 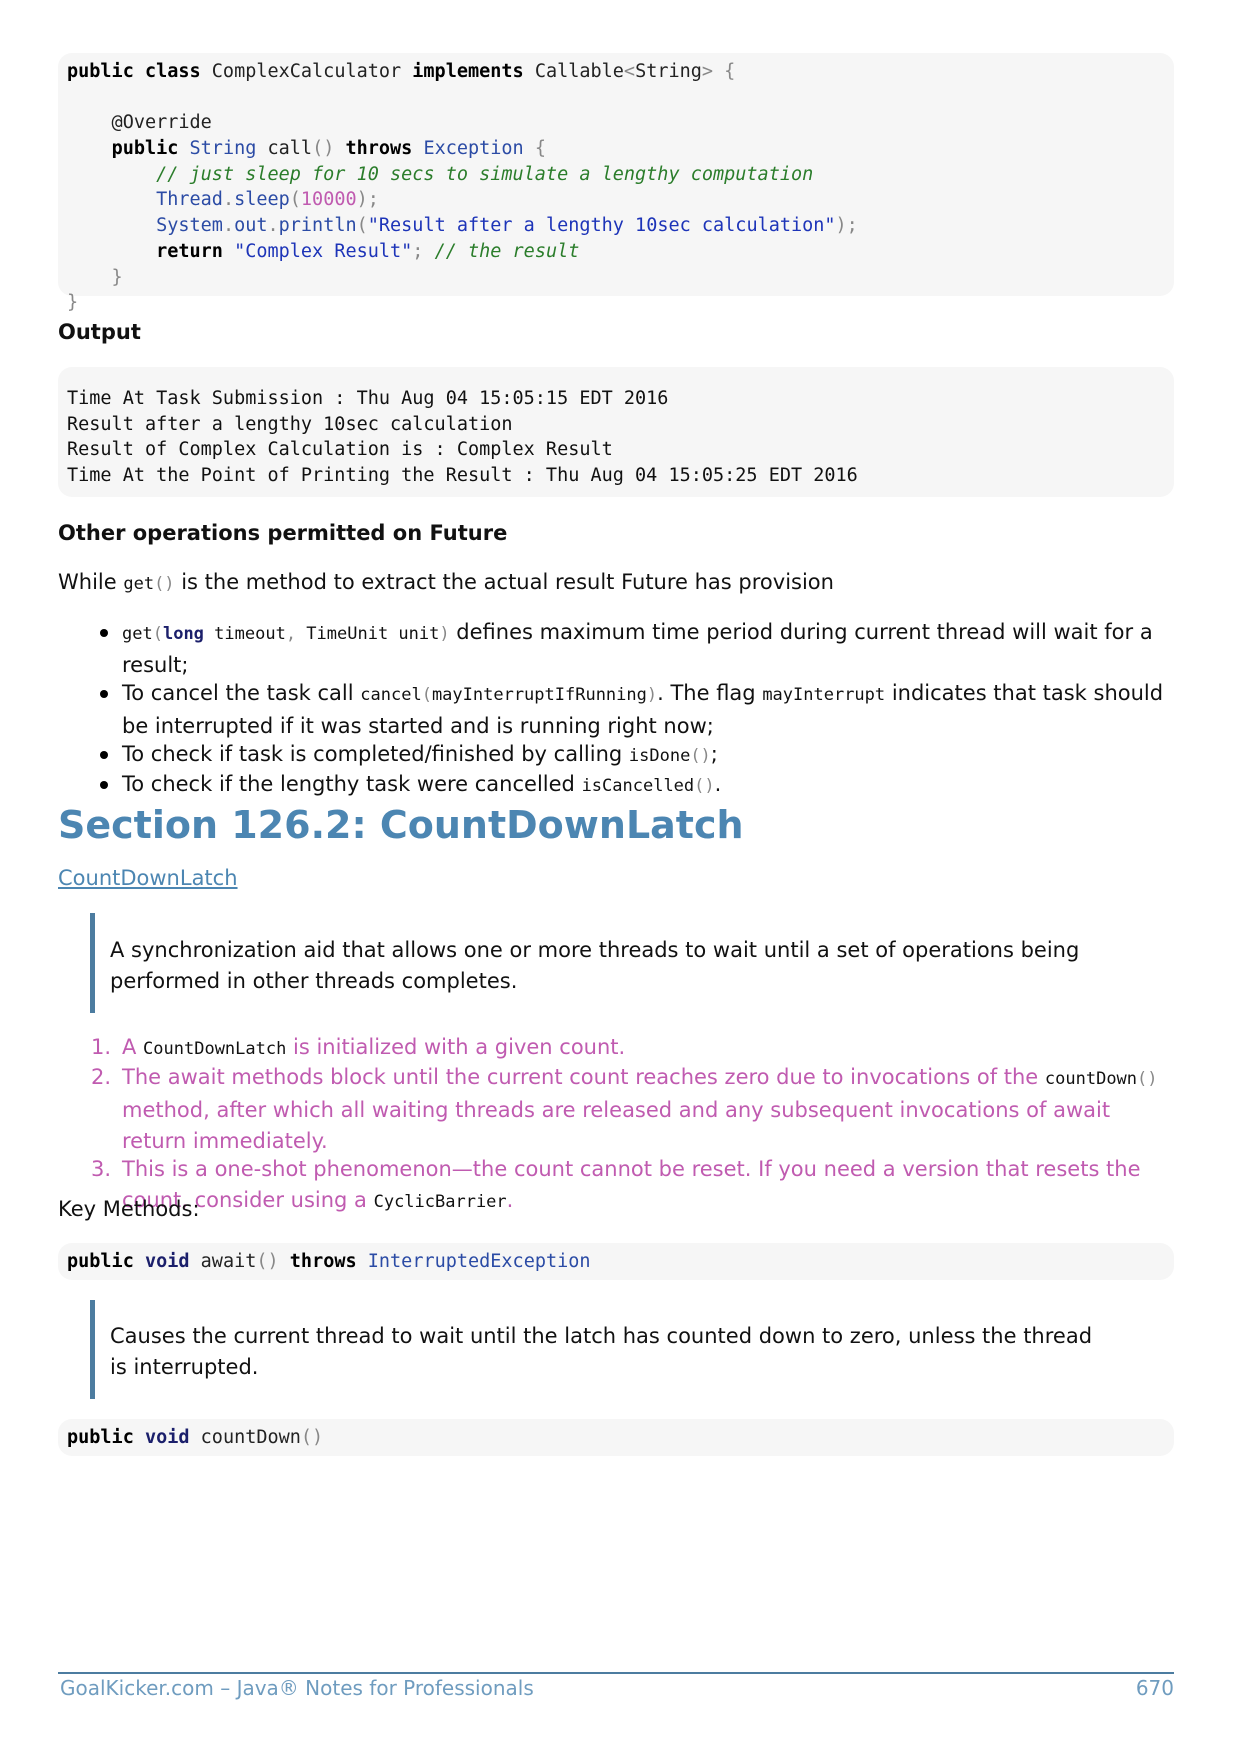 What do you see at coordinates (241, 693) in the screenshot?
I see `text-run: To cancel the task call` at bounding box center [241, 693].